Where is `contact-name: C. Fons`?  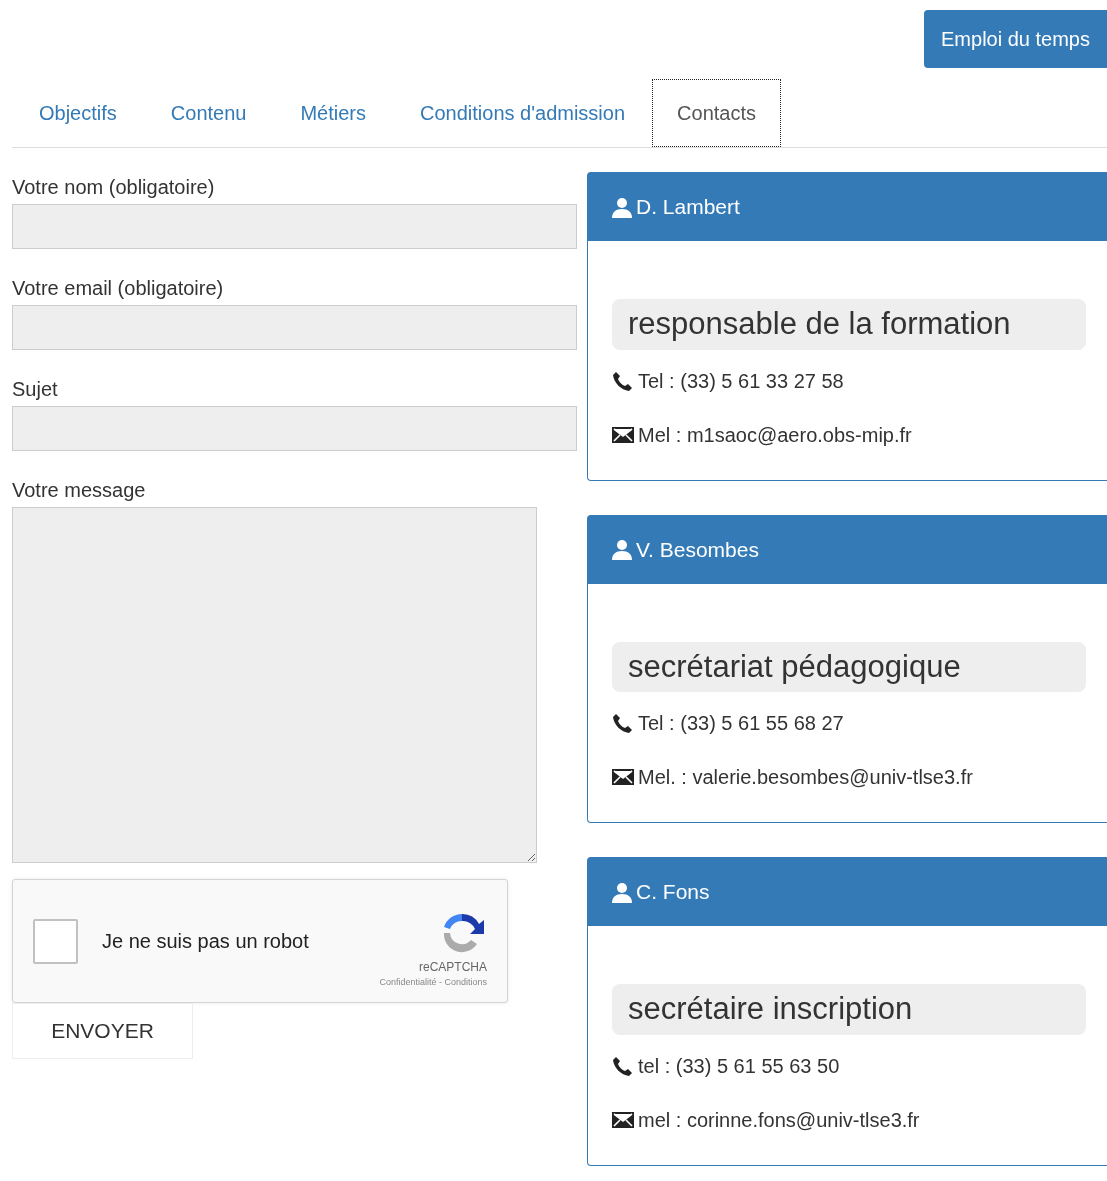
contact-name: C. Fons is located at coordinates (673, 892).